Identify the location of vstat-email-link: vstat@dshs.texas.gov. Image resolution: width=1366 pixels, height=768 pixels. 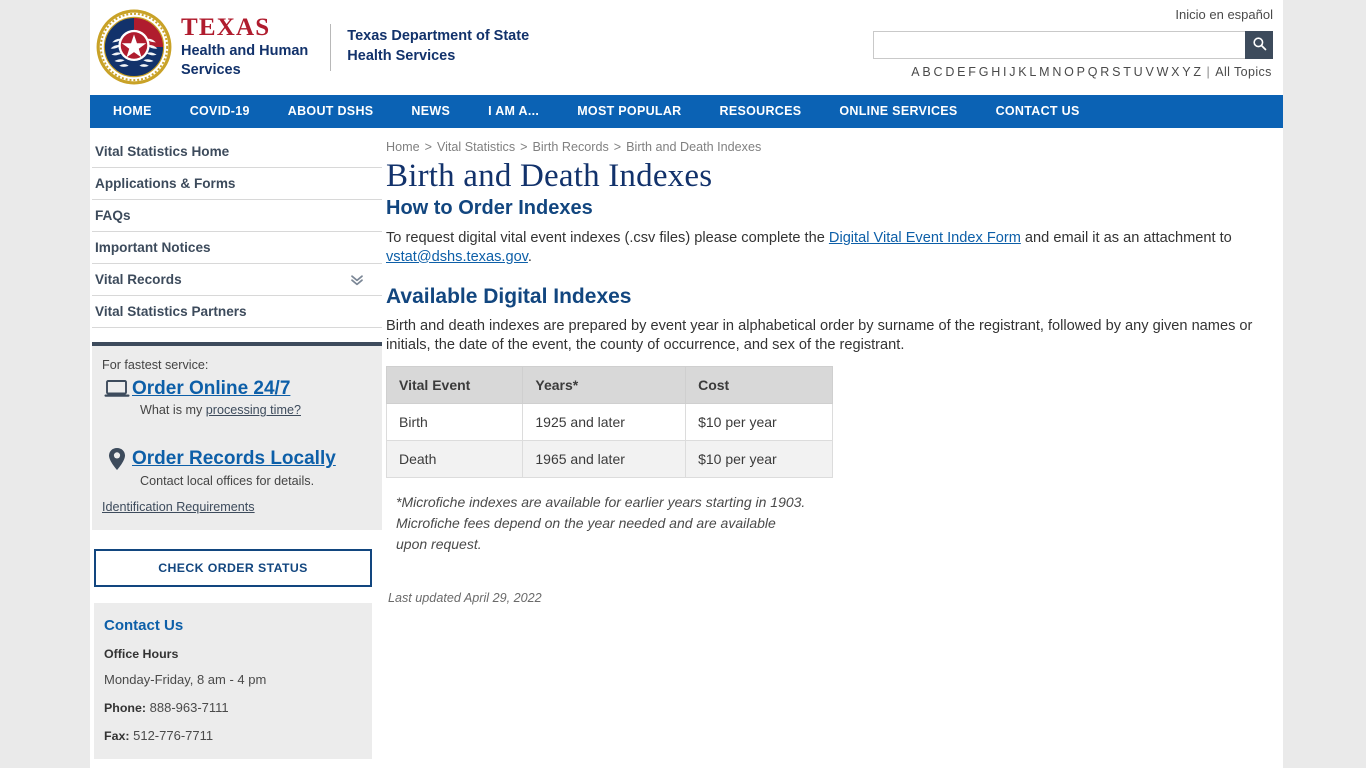
(457, 257).